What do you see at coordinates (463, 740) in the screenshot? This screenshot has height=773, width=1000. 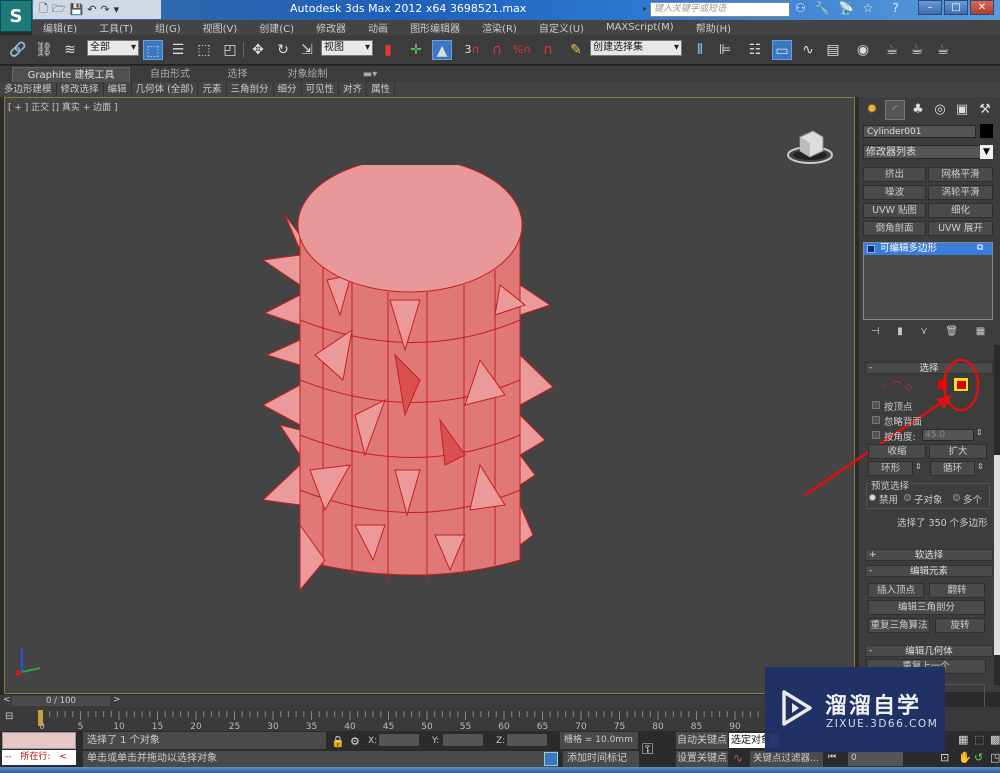 I see `y-coordinate-field` at bounding box center [463, 740].